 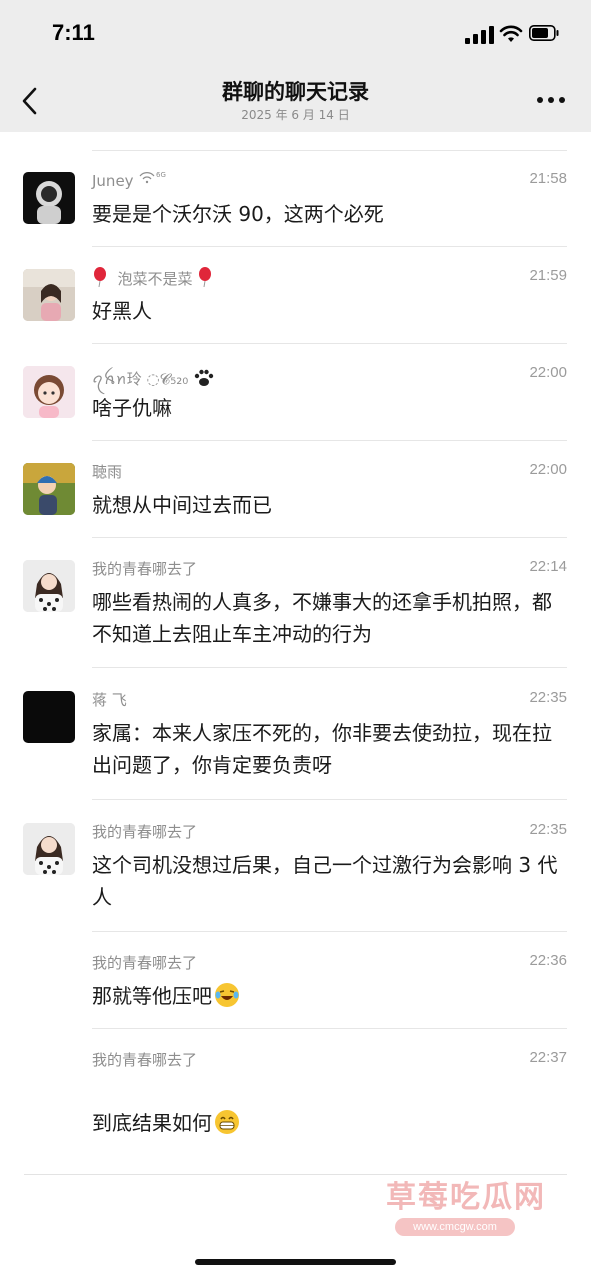 I want to click on message-text: 要是是个沃尔沃 90，这两个必死, so click(x=238, y=214).